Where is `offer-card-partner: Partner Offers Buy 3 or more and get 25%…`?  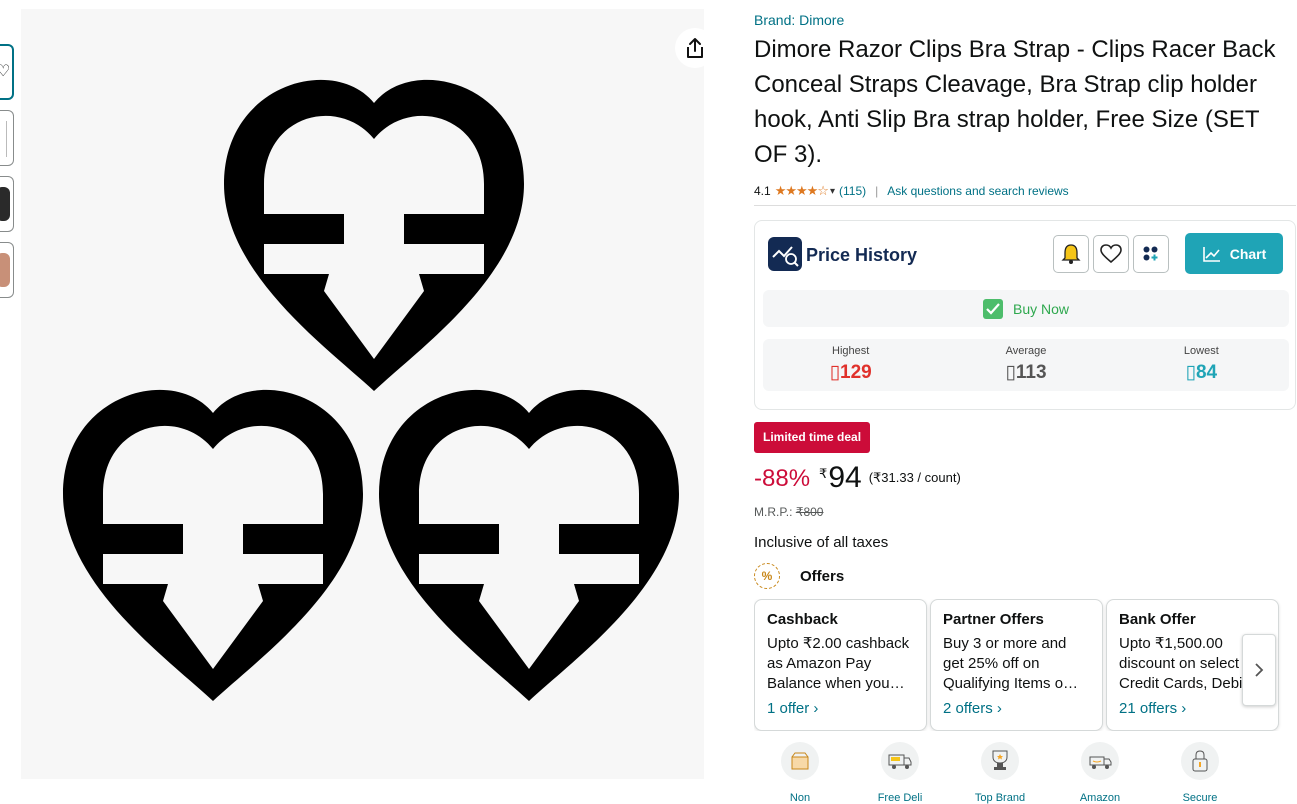
offer-card-partner: Partner Offers Buy 3 or more and get 25%… is located at coordinates (1016, 665).